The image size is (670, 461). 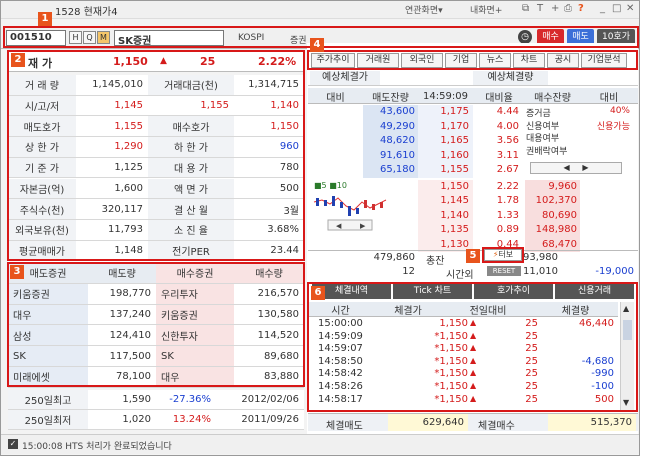 What do you see at coordinates (424, 9) in the screenshot?
I see `related-screen-menu: 연관화면▾` at bounding box center [424, 9].